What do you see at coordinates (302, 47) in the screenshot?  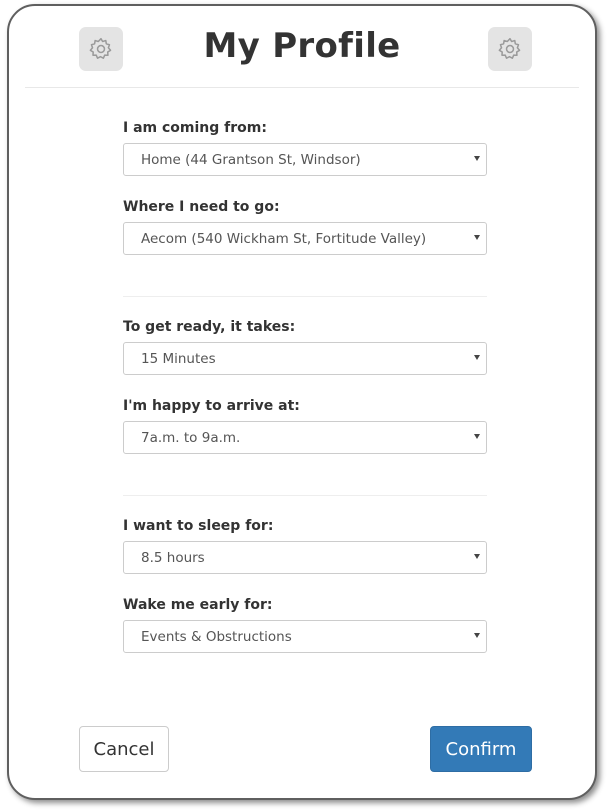 I see `header: My Profile` at bounding box center [302, 47].